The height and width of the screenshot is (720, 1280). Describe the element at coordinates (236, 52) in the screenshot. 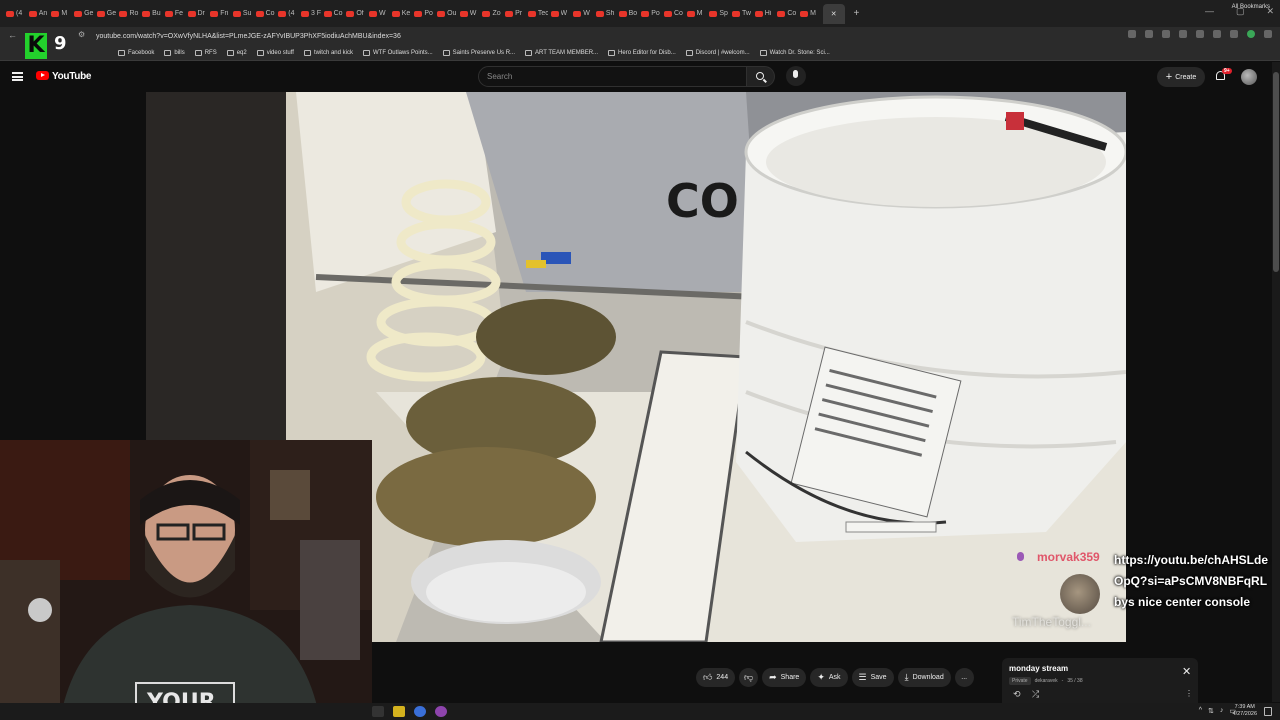

I see `bookmark-item: eq2` at that location.